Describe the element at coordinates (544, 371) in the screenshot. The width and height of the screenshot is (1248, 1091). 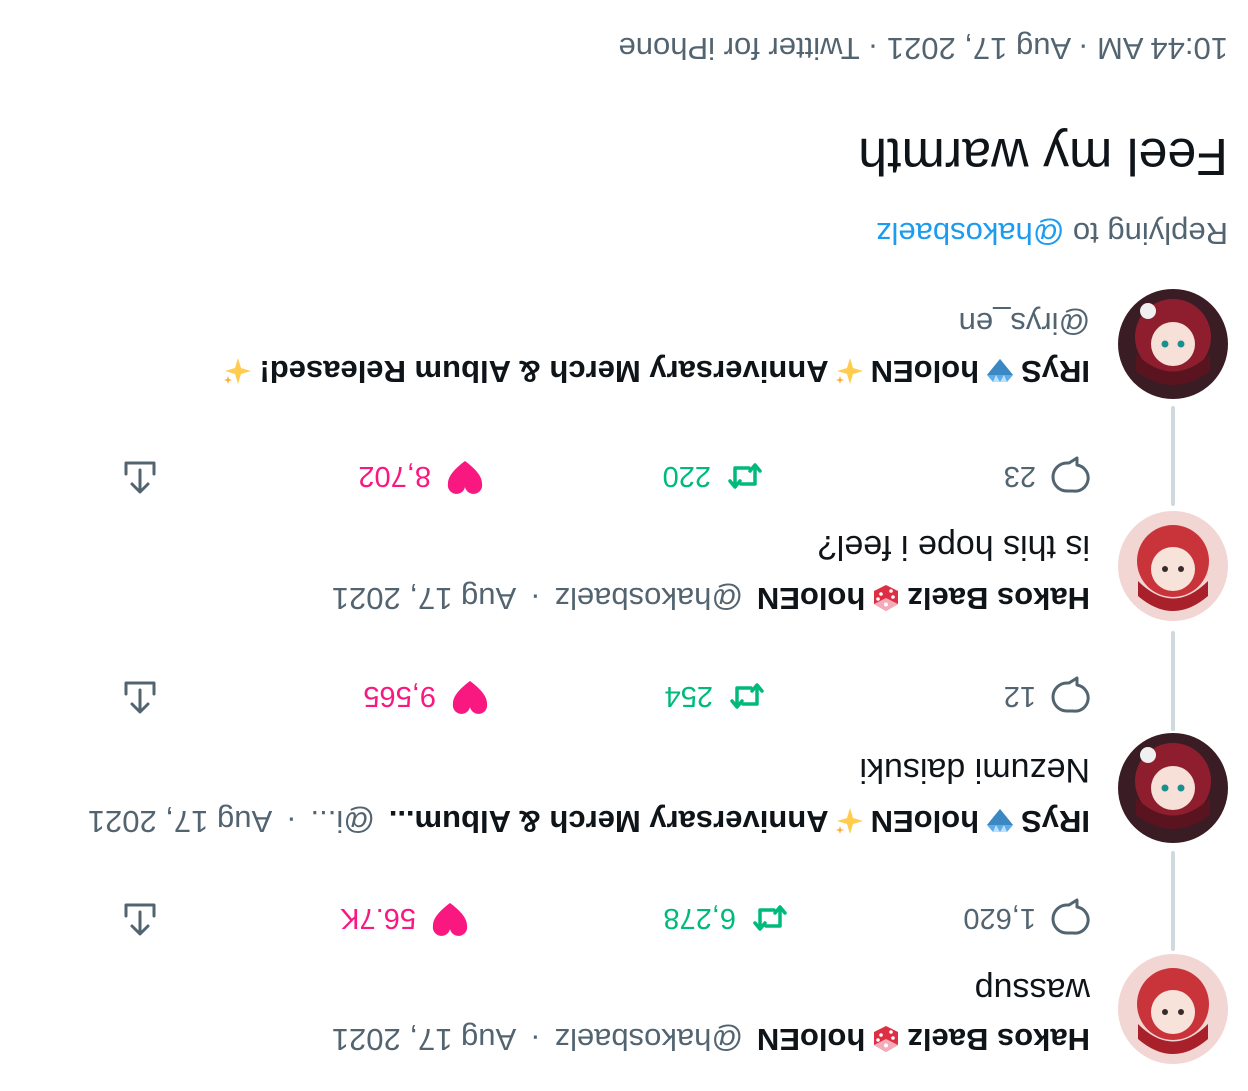
I see `profile-title-tail: Anniversary Merch & Album Released!` at that location.